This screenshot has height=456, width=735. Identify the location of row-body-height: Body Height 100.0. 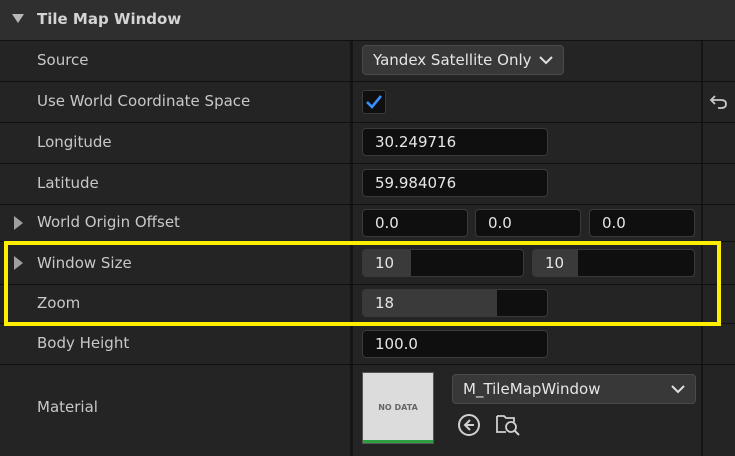
(367, 344).